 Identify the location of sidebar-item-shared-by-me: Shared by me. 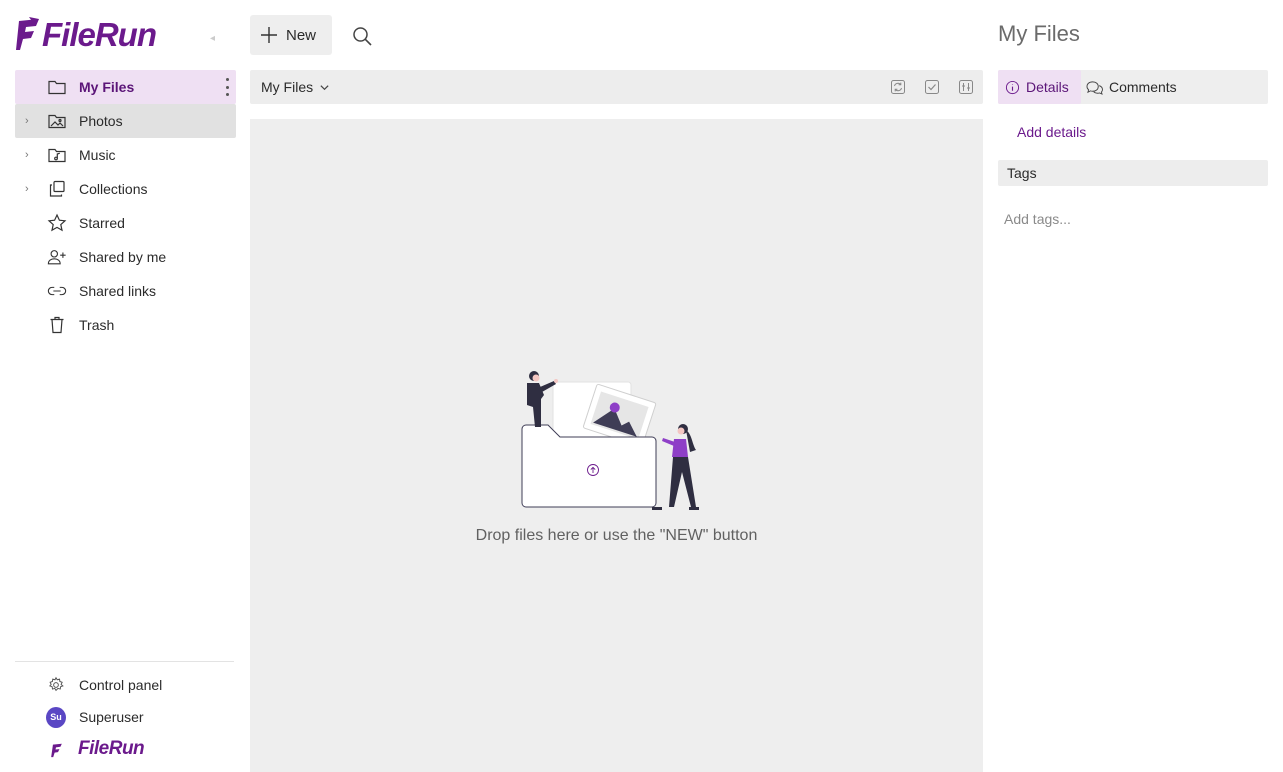
(125, 257).